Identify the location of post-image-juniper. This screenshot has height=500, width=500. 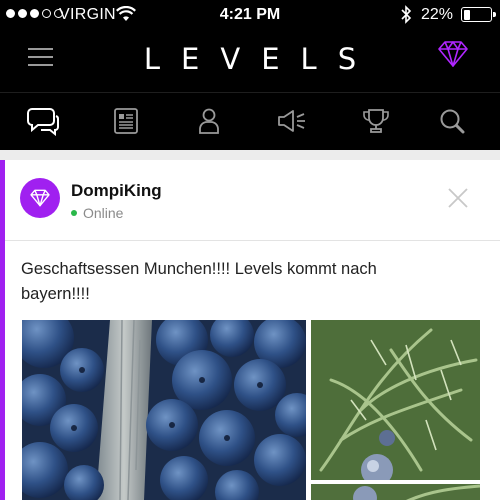
(395, 400).